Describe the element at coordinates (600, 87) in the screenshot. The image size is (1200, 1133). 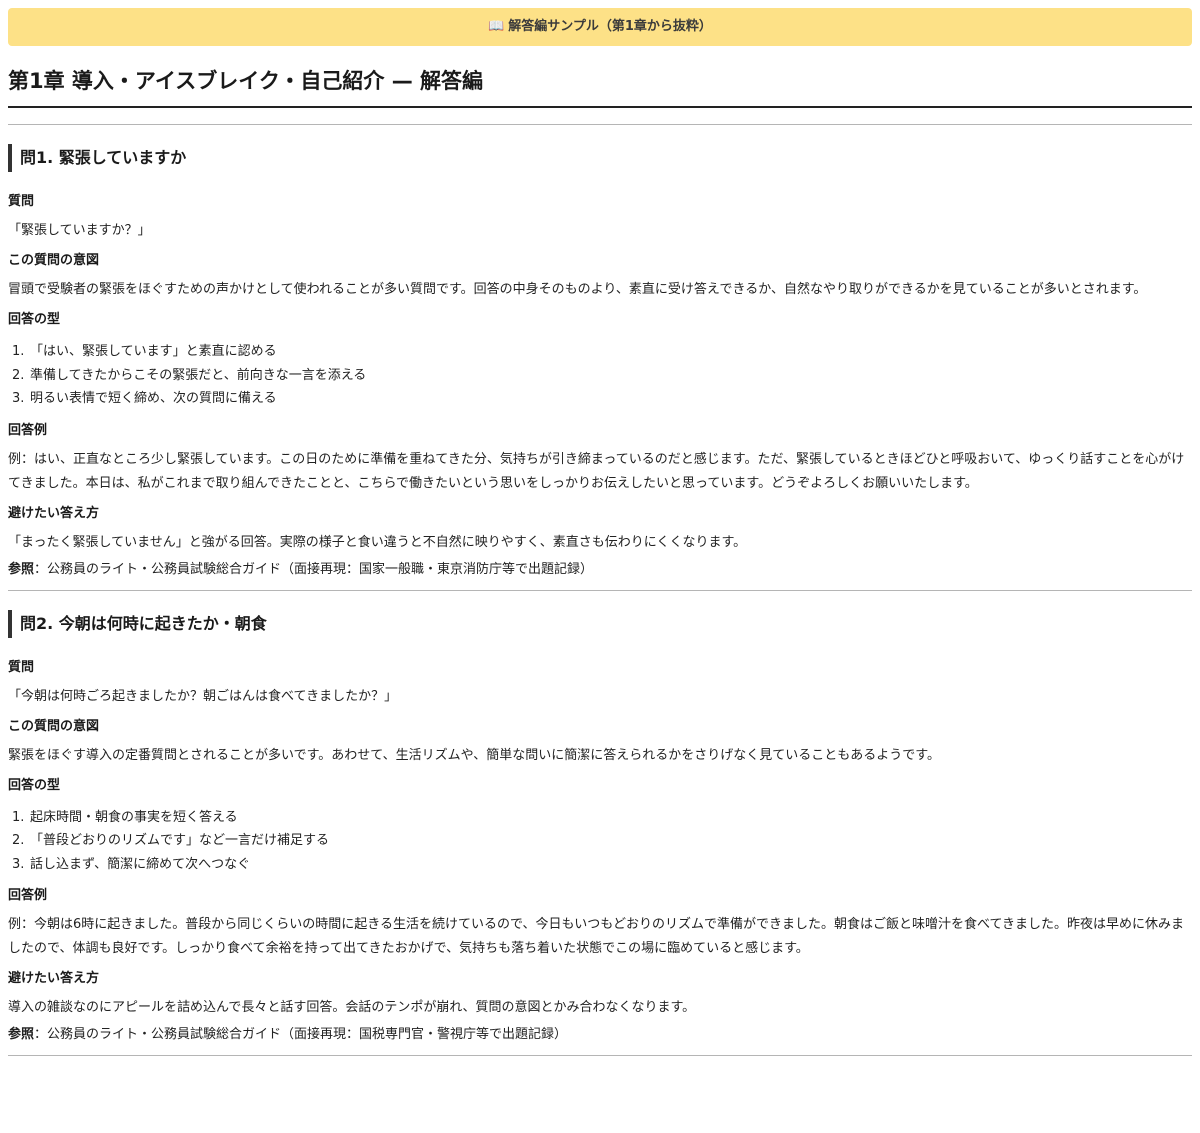
I see `page-title: 第1章 導入・アイスブレイク・自己紹介 — 解答編` at that location.